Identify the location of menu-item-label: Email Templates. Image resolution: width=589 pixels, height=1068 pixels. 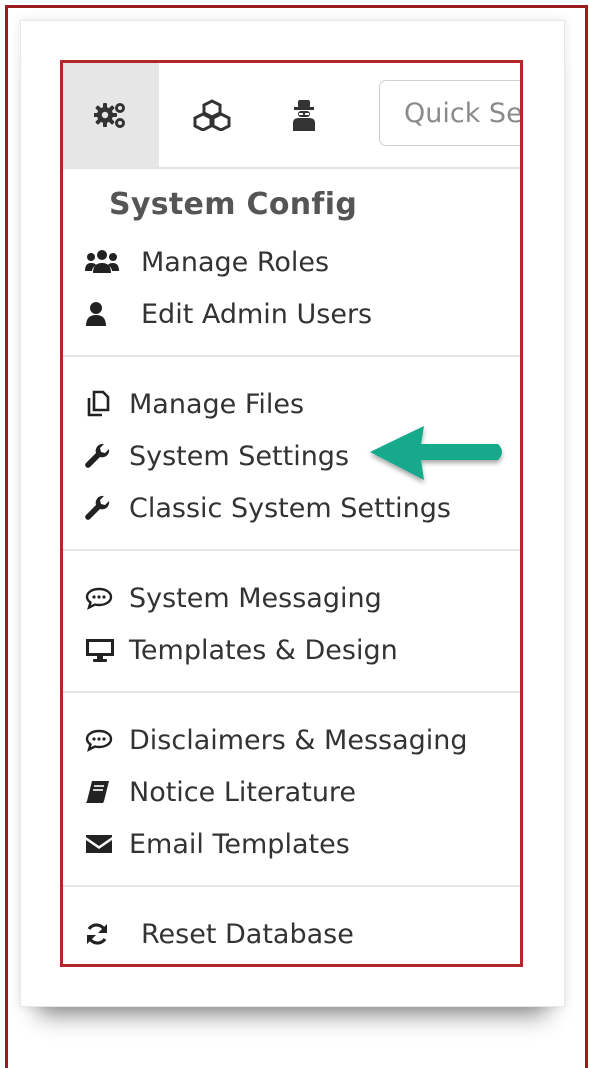
(239, 844).